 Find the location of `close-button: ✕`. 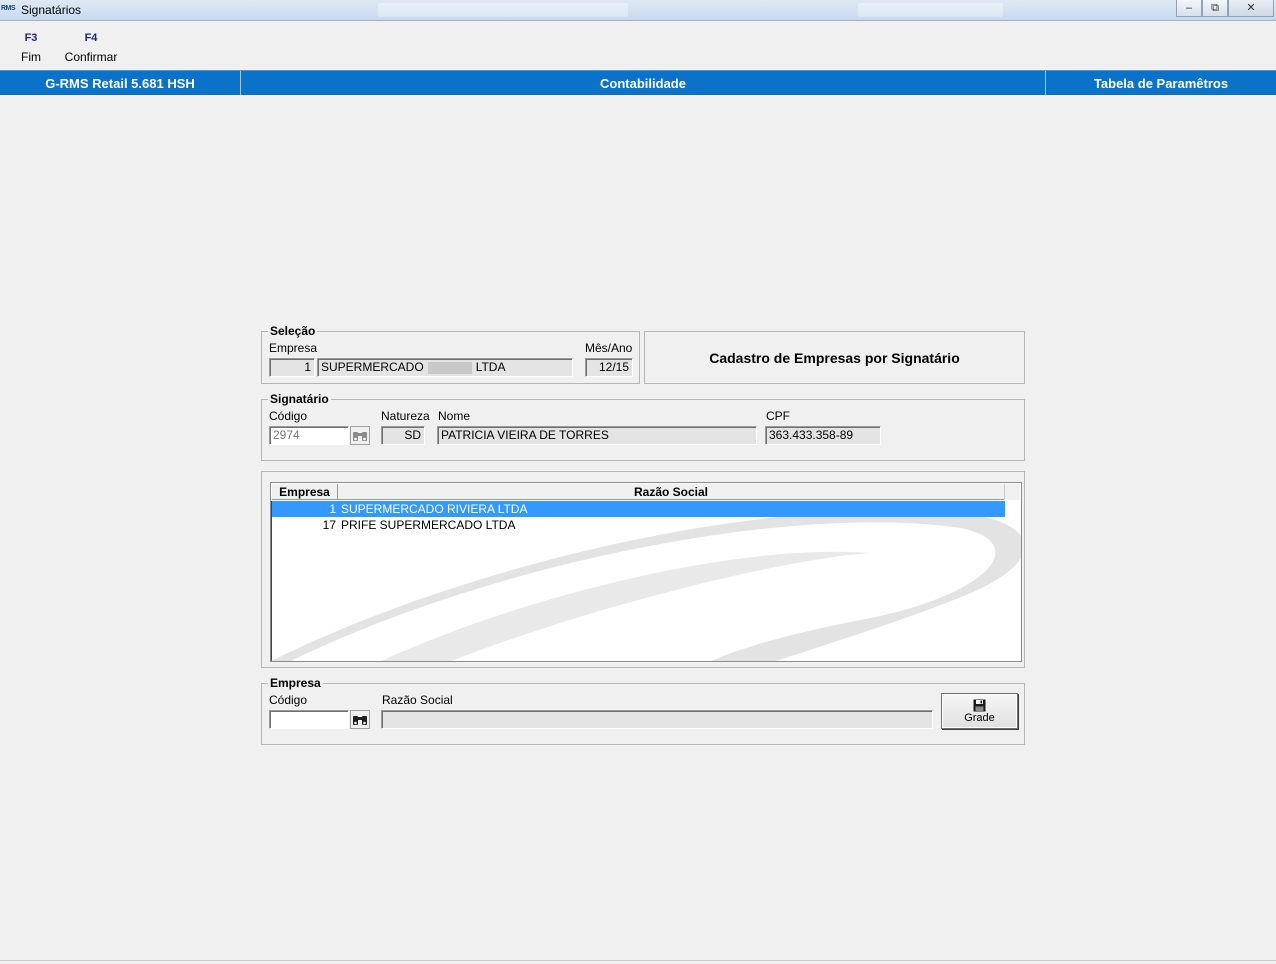

close-button: ✕ is located at coordinates (1251, 8).